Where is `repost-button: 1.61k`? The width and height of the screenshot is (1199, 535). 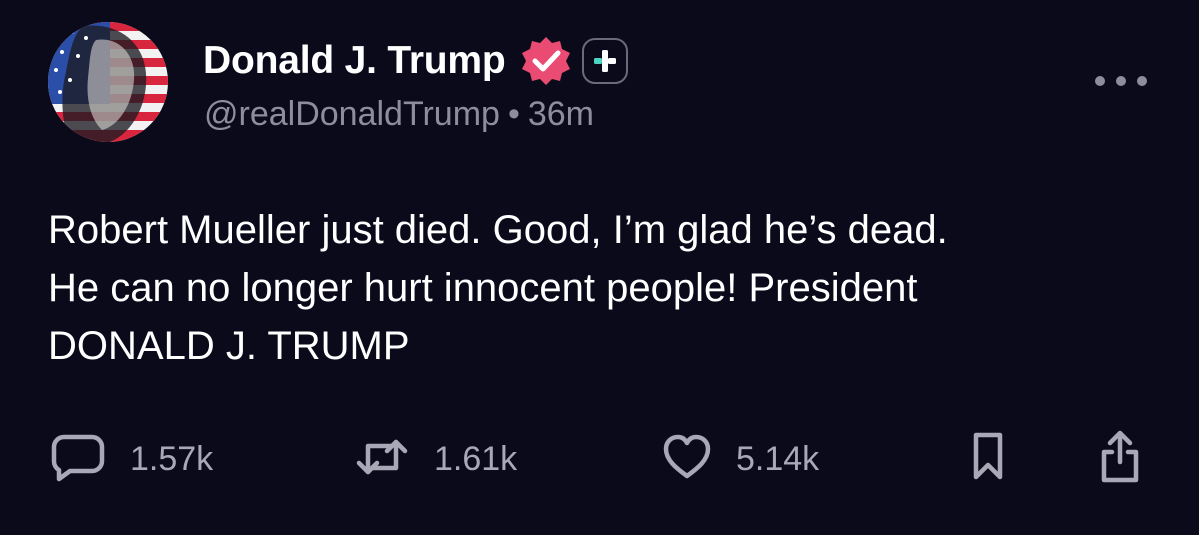 repost-button: 1.61k is located at coordinates (435, 459).